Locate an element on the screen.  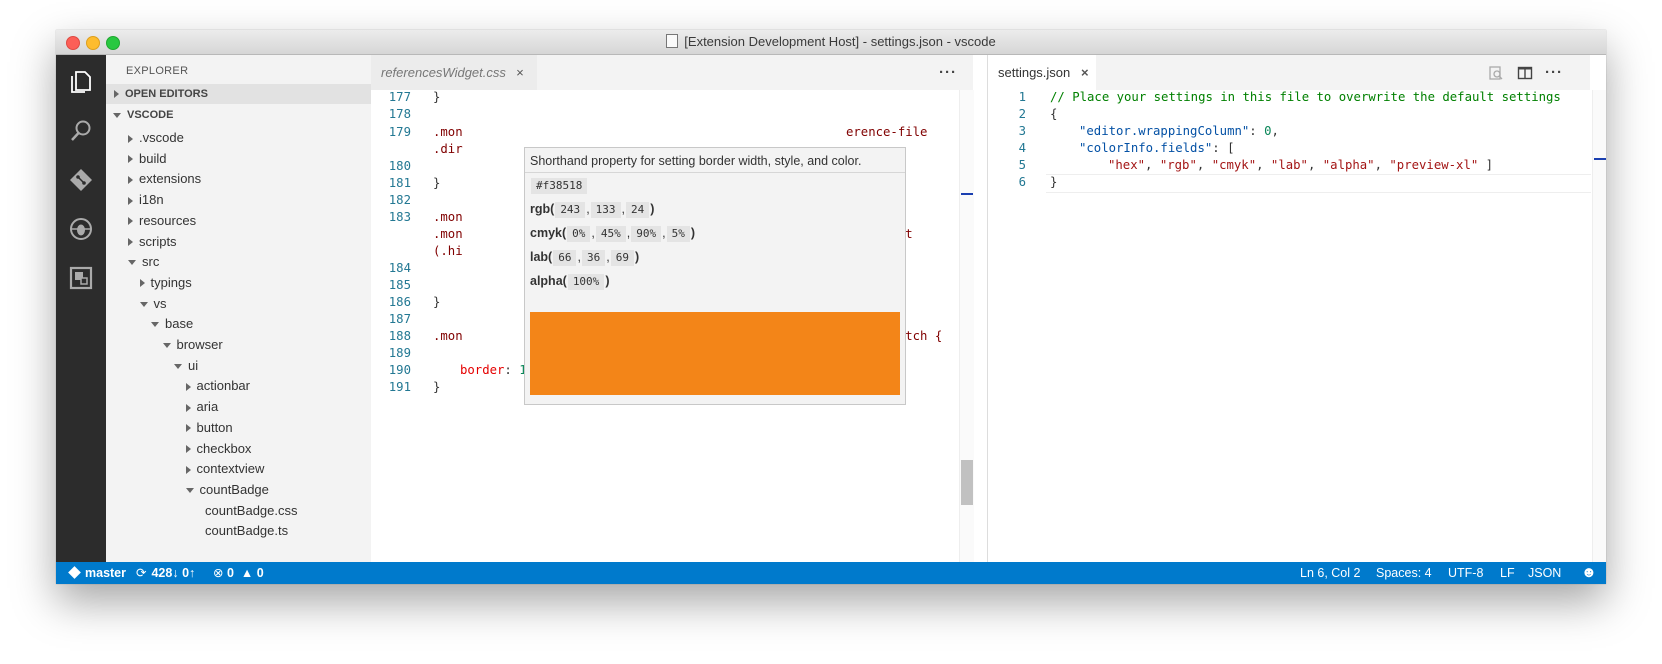
rgb-label: rgb( is located at coordinates (542, 209).